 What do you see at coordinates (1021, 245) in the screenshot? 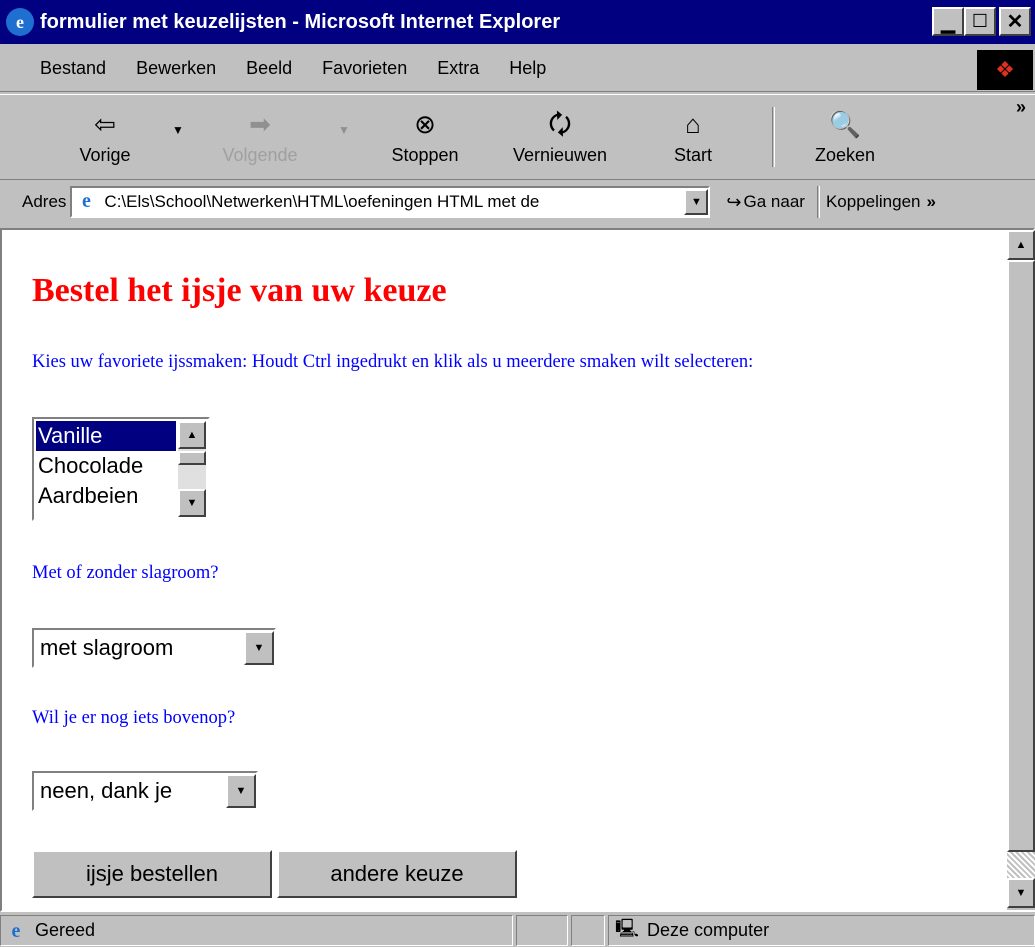
I see `page-scroll-up-icon: ▲` at bounding box center [1021, 245].